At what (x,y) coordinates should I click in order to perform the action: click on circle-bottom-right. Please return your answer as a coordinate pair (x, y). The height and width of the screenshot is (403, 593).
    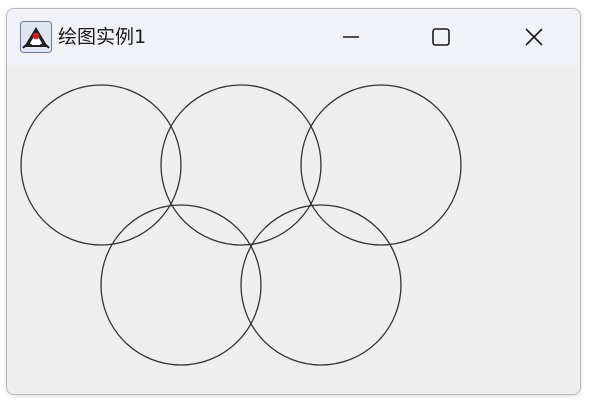
    Looking at the image, I should click on (321, 285).